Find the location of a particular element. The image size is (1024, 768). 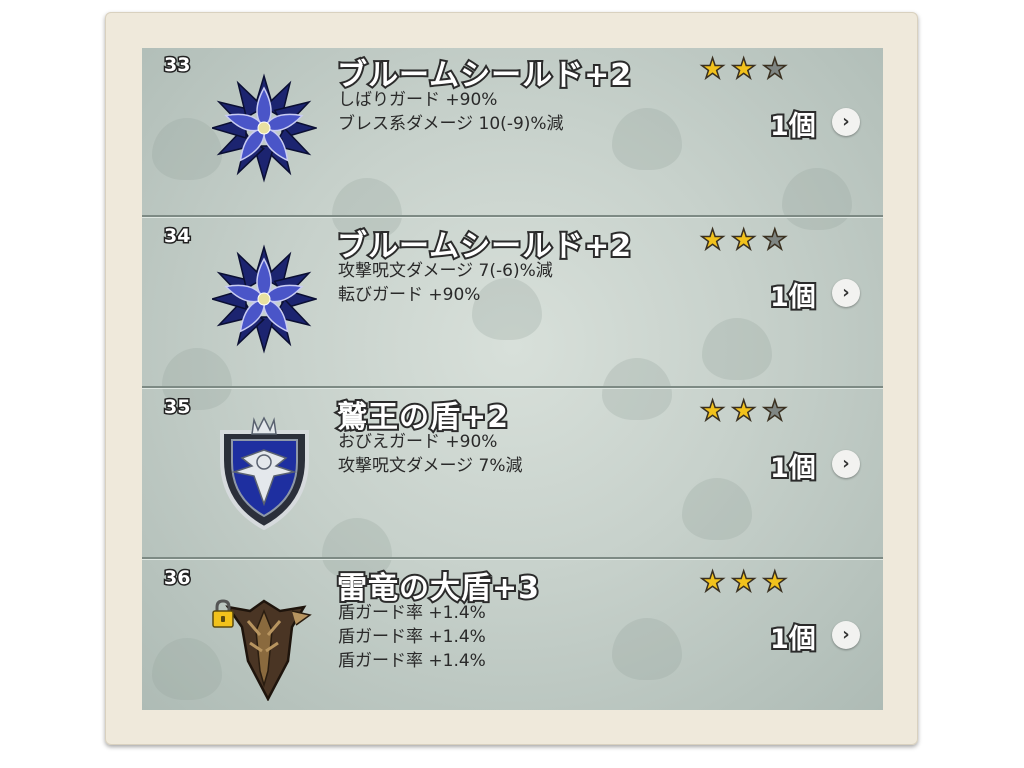

item-number: 34 is located at coordinates (177, 236).